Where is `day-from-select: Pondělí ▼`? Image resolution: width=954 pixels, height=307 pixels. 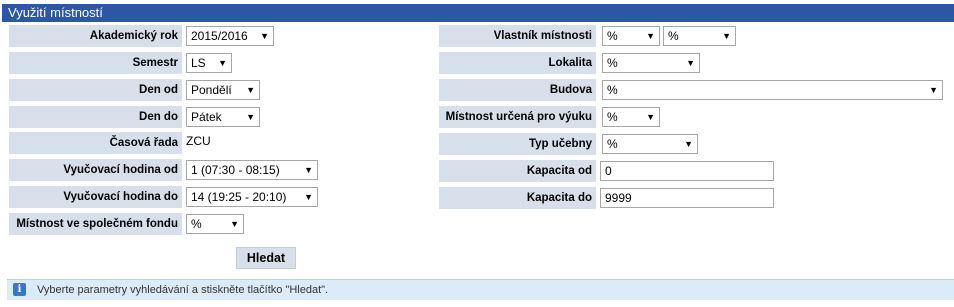 day-from-select: Pondělí ▼ is located at coordinates (223, 90).